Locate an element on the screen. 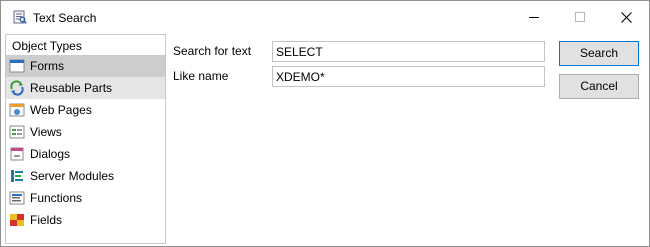 The image size is (650, 247). list-item-functions: Functions is located at coordinates (85, 198).